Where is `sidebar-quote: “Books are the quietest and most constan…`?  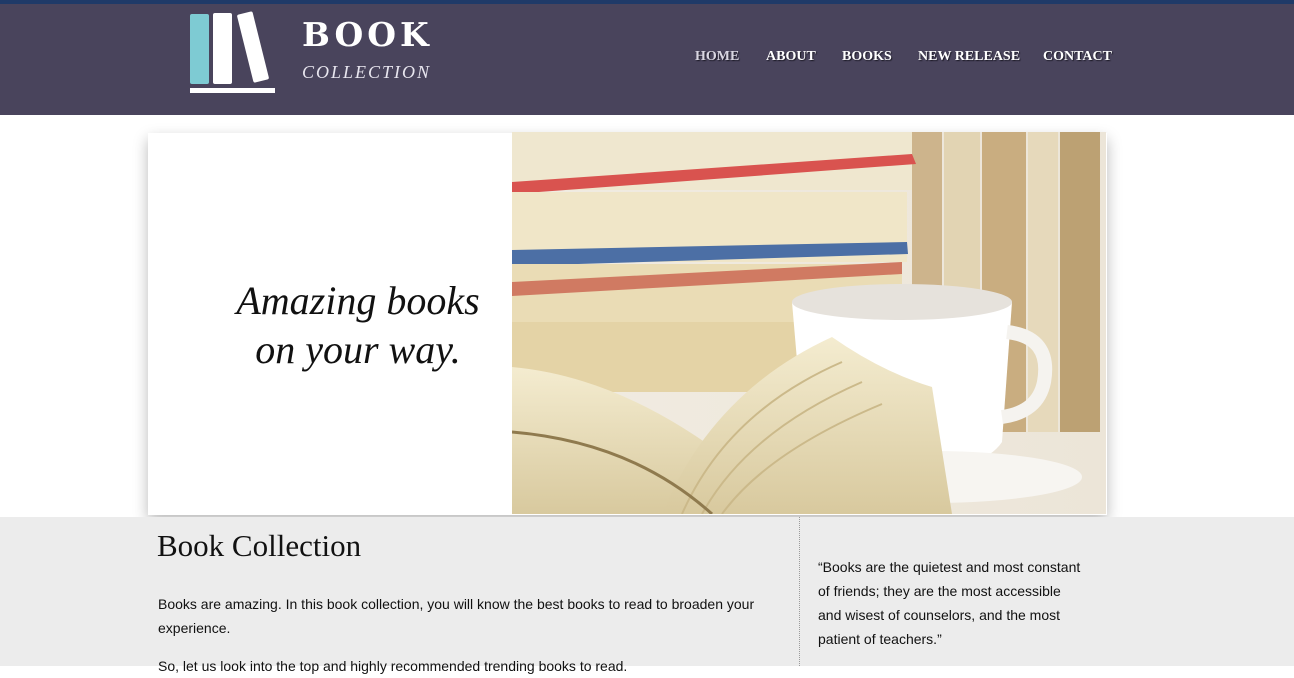 sidebar-quote: “Books are the quietest and most constan… is located at coordinates (949, 603).